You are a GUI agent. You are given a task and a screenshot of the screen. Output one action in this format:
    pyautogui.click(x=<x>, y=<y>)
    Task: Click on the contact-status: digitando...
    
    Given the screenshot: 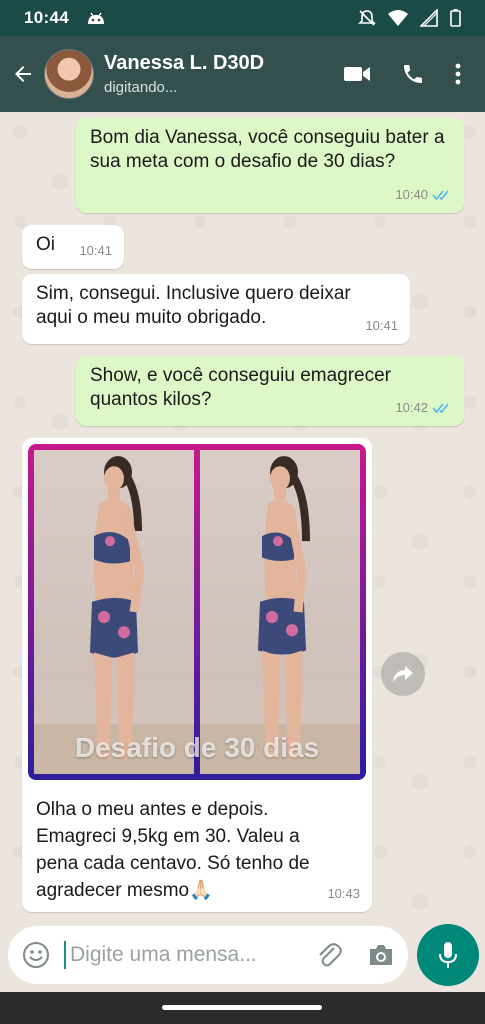 What is the action you would take?
    pyautogui.click(x=141, y=87)
    